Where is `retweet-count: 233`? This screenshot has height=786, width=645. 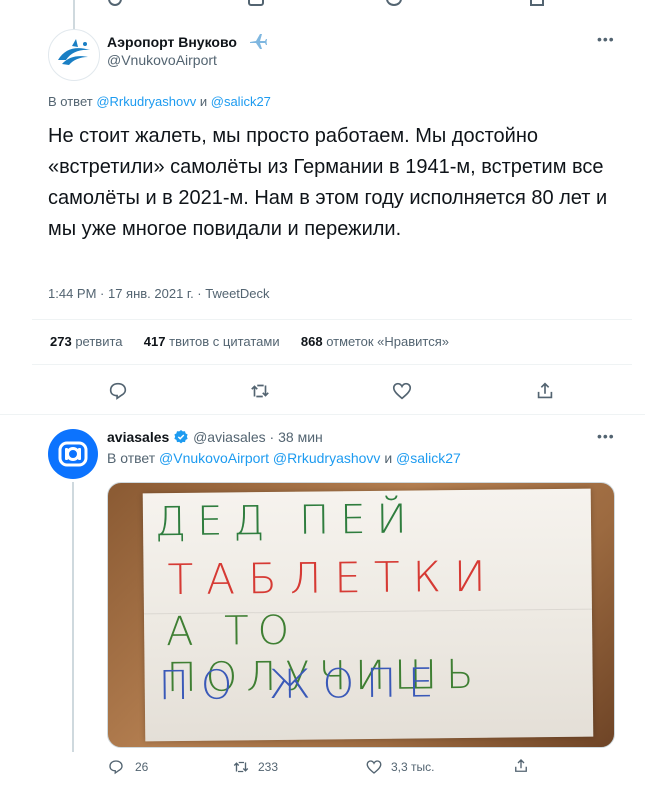
retweet-count: 233 is located at coordinates (268, 767).